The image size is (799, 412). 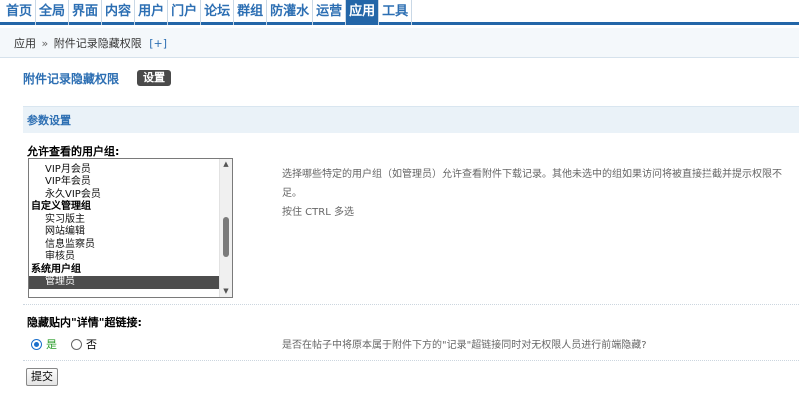 What do you see at coordinates (154, 78) in the screenshot?
I see `setting-button: 设置` at bounding box center [154, 78].